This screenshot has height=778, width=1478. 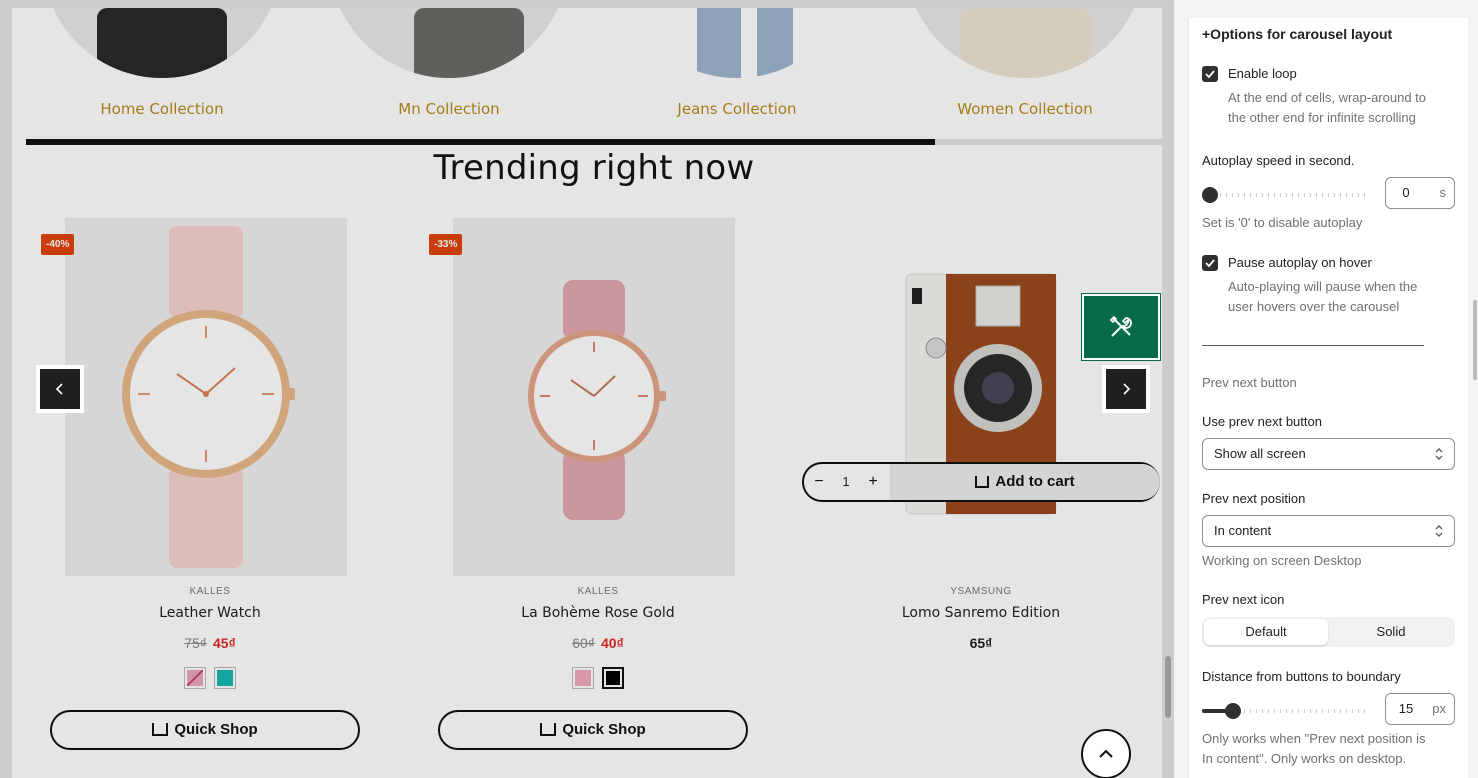 I want to click on help-line: At the end of cells, wrap-around to, so click(x=1327, y=97).